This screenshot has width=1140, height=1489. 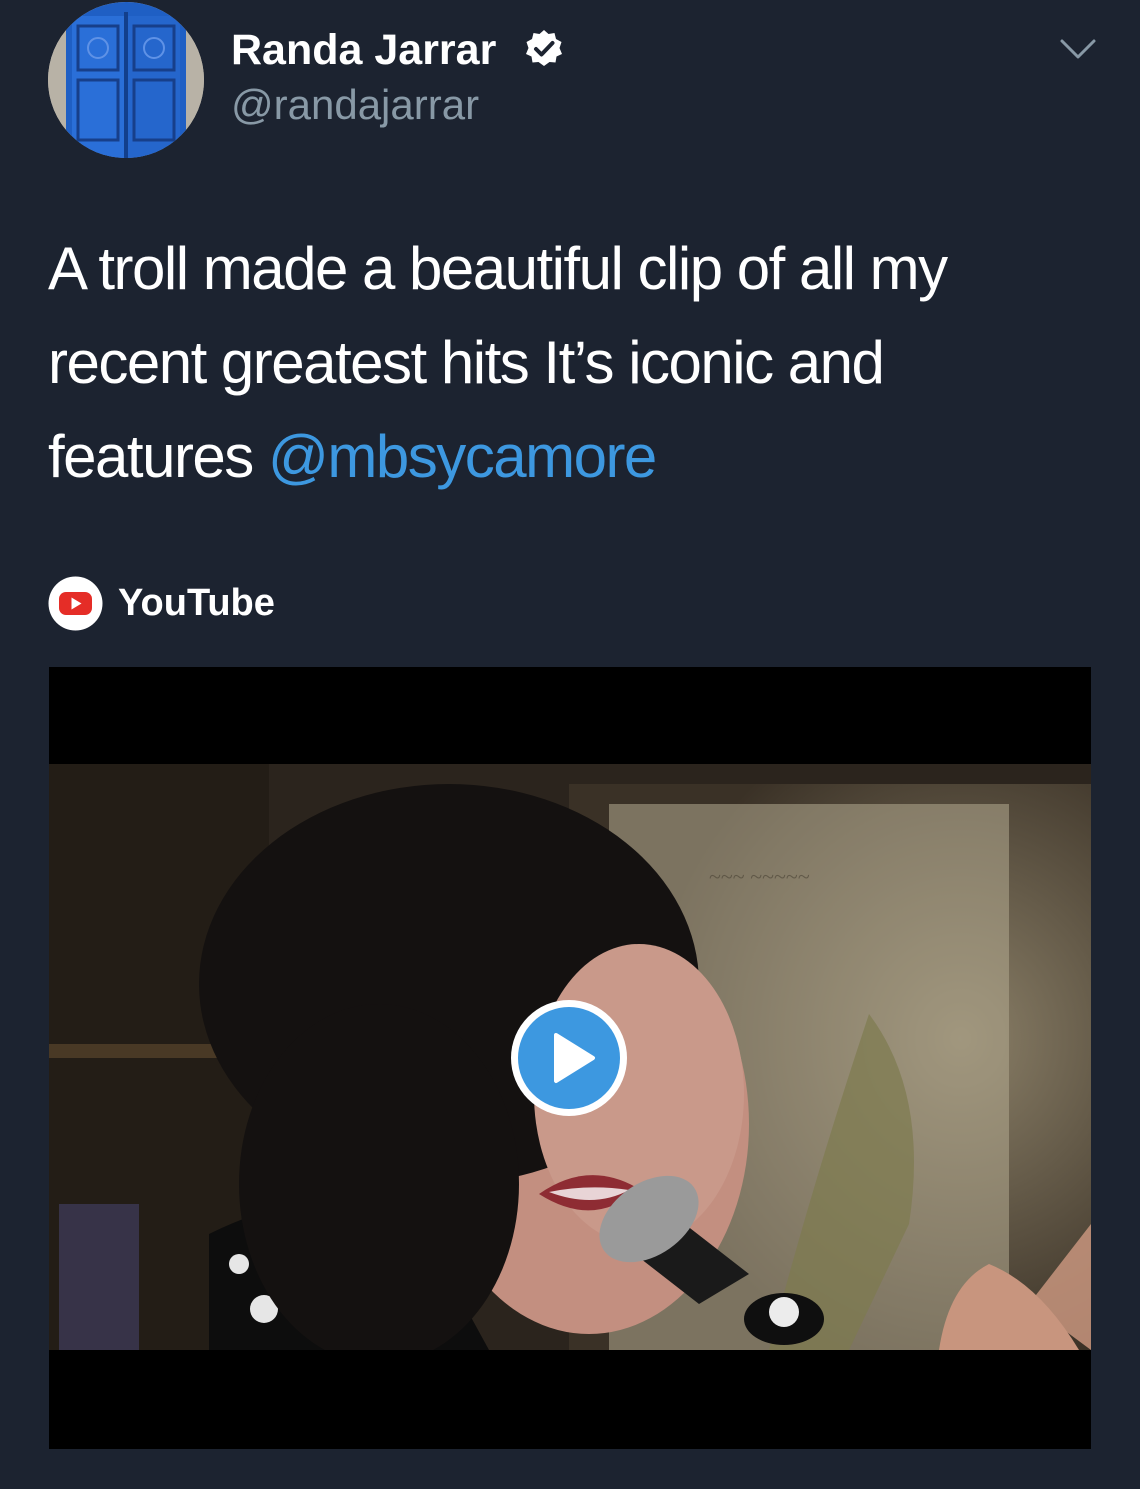 I want to click on author-name: Randa Jarrar, so click(x=363, y=50).